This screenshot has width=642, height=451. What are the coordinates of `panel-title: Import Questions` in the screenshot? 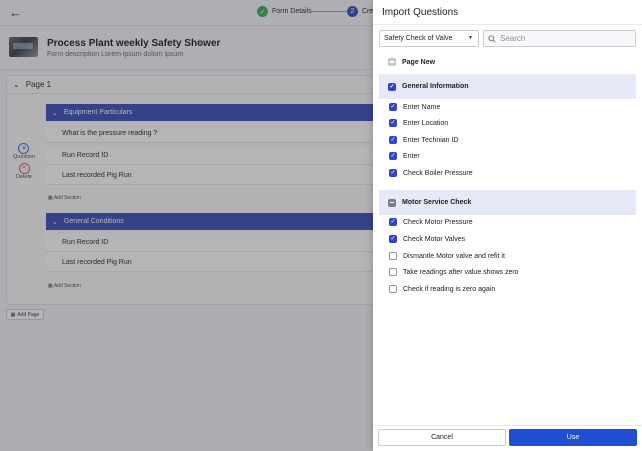 It's located at (420, 12).